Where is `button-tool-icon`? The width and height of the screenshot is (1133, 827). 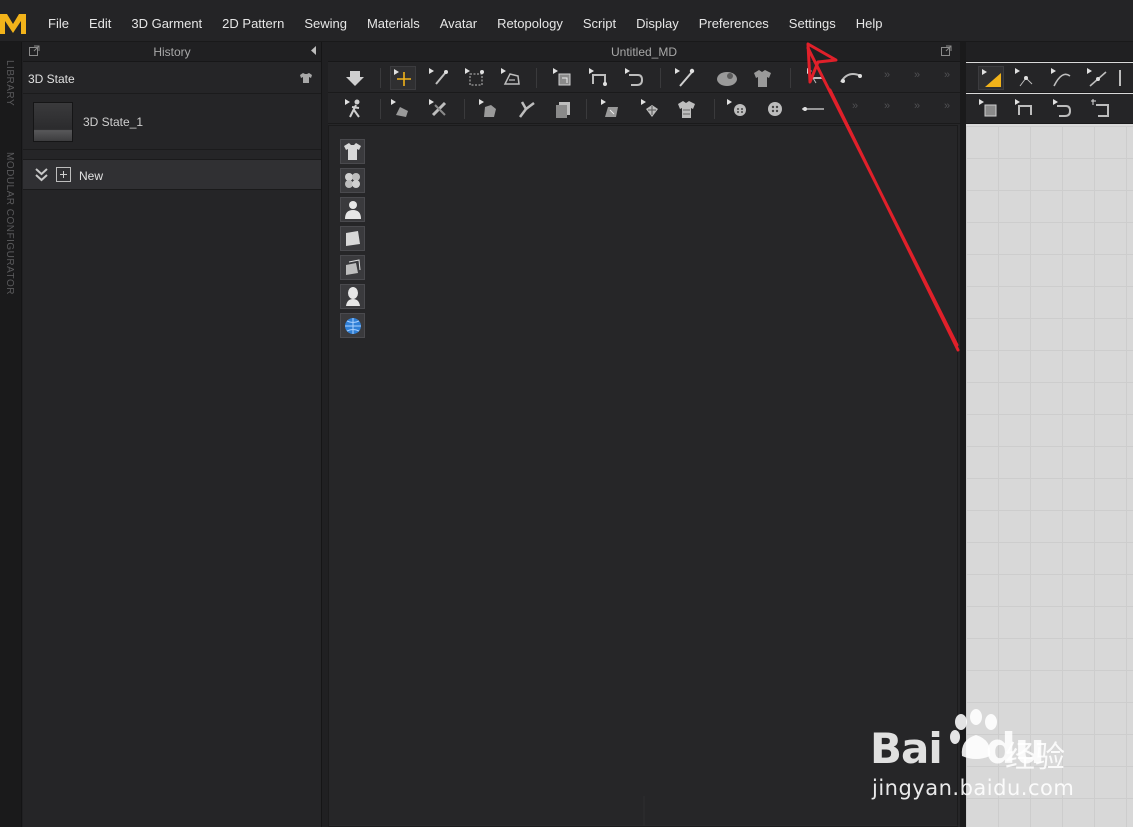 button-tool-icon is located at coordinates (737, 109).